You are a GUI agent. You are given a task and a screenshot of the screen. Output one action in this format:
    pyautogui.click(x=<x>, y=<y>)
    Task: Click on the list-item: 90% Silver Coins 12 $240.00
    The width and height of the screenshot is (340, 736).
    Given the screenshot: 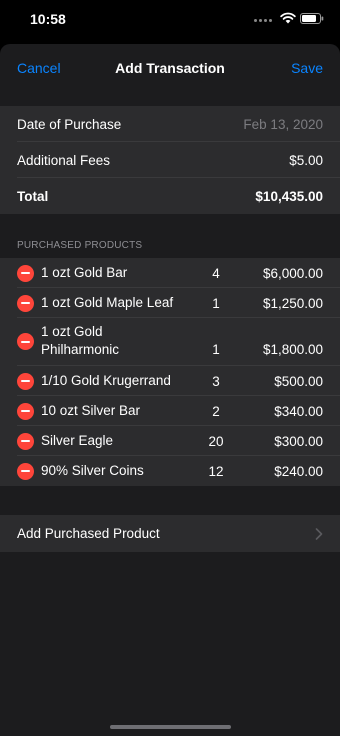 What is the action you would take?
    pyautogui.click(x=170, y=471)
    